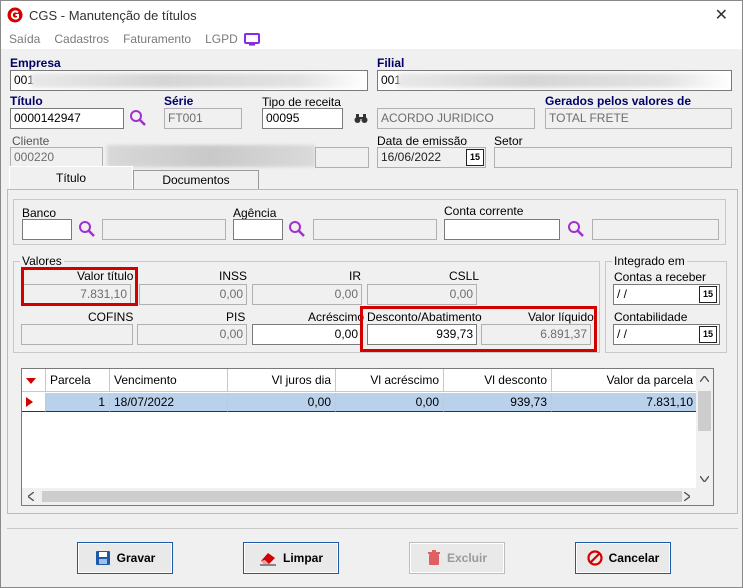 Image resolution: width=743 pixels, height=588 pixels. I want to click on header-vencimento: Vencimento, so click(169, 380).